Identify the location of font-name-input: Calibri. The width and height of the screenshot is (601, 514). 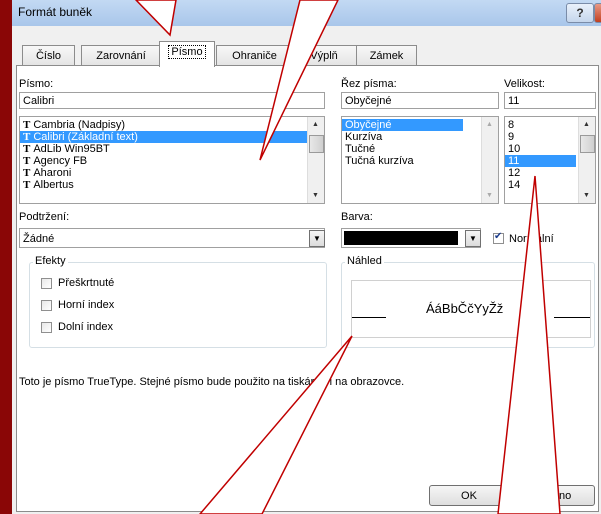
(172, 100).